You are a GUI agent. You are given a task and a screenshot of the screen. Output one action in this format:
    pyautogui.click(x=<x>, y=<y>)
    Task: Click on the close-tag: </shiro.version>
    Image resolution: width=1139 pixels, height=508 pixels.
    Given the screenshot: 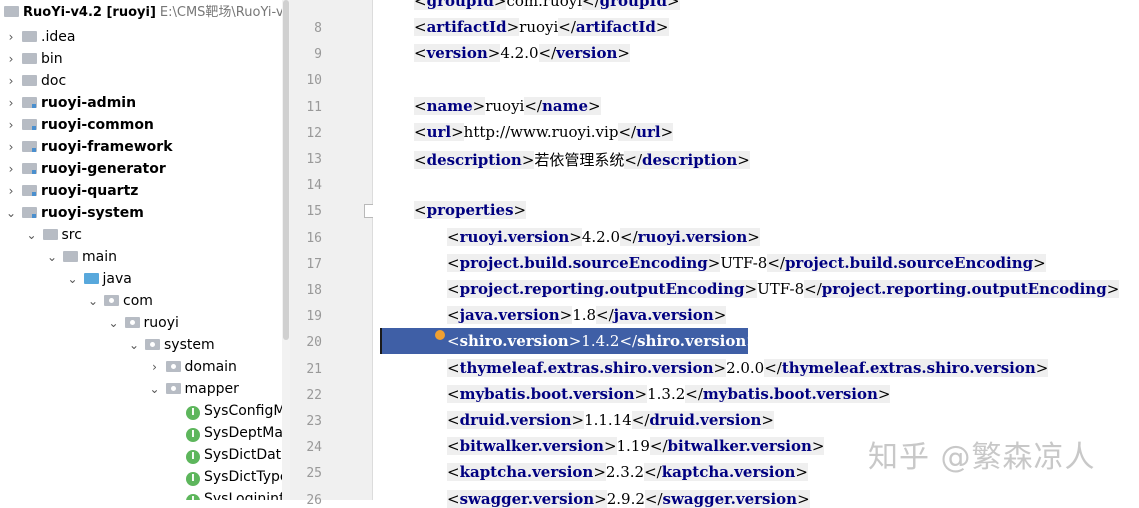 What is the action you would take?
    pyautogui.click(x=689, y=341)
    